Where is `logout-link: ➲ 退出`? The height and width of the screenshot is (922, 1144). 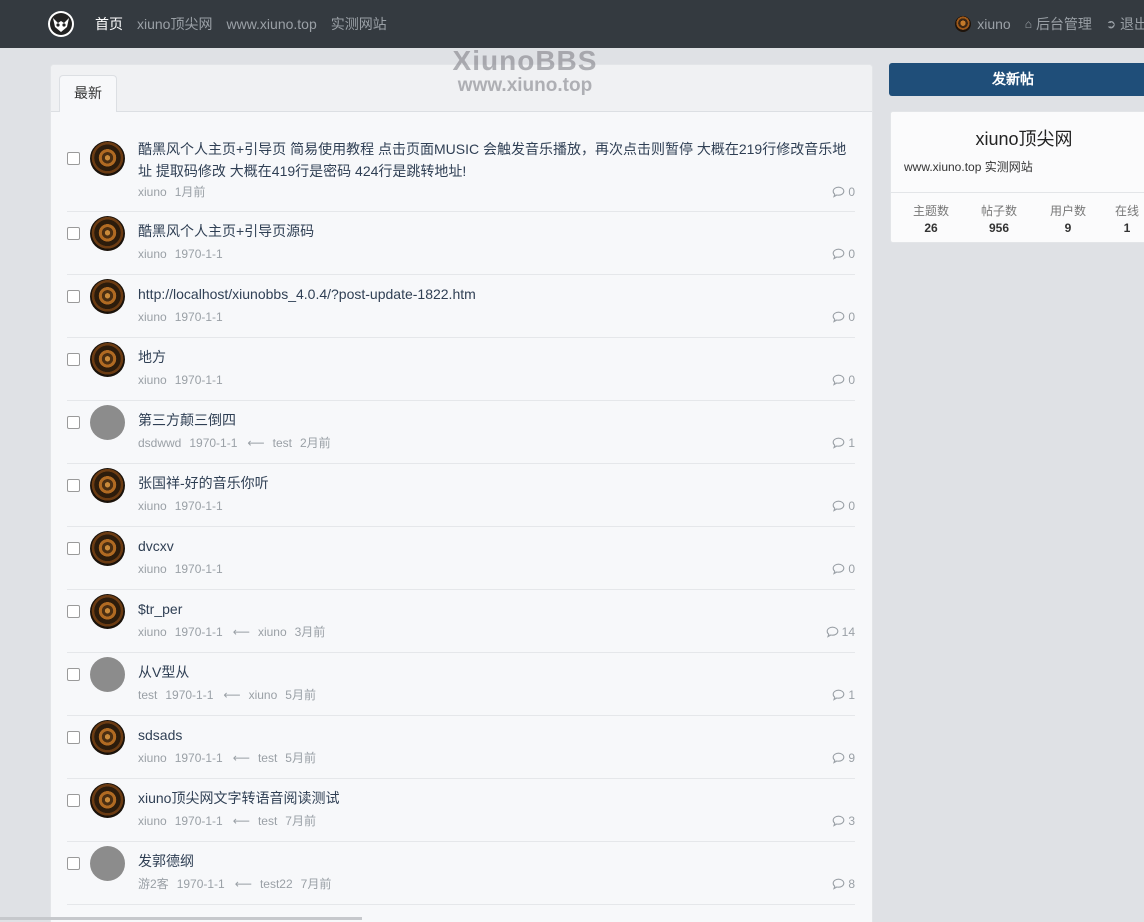
logout-link: ➲ 退出 is located at coordinates (1125, 24).